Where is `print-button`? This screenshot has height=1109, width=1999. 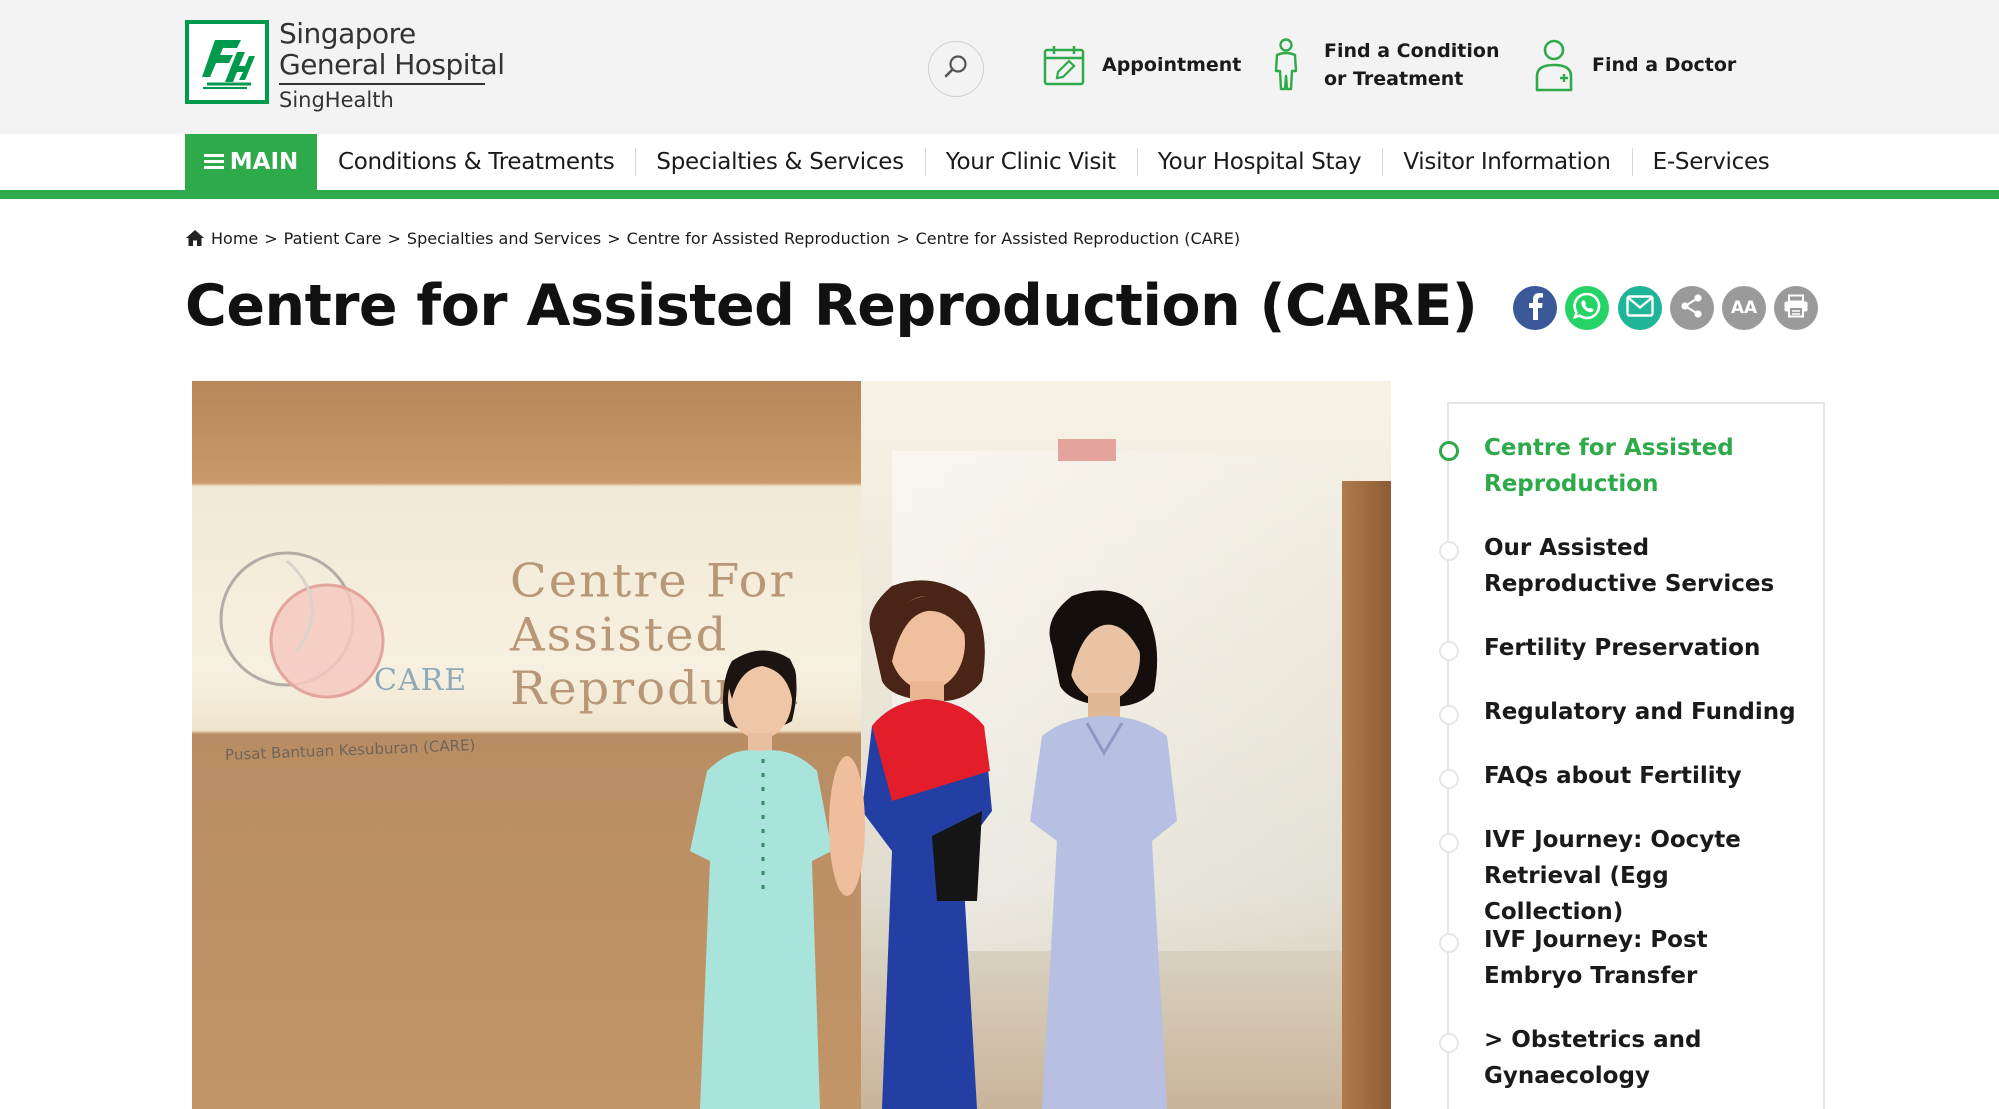
print-button is located at coordinates (1796, 308).